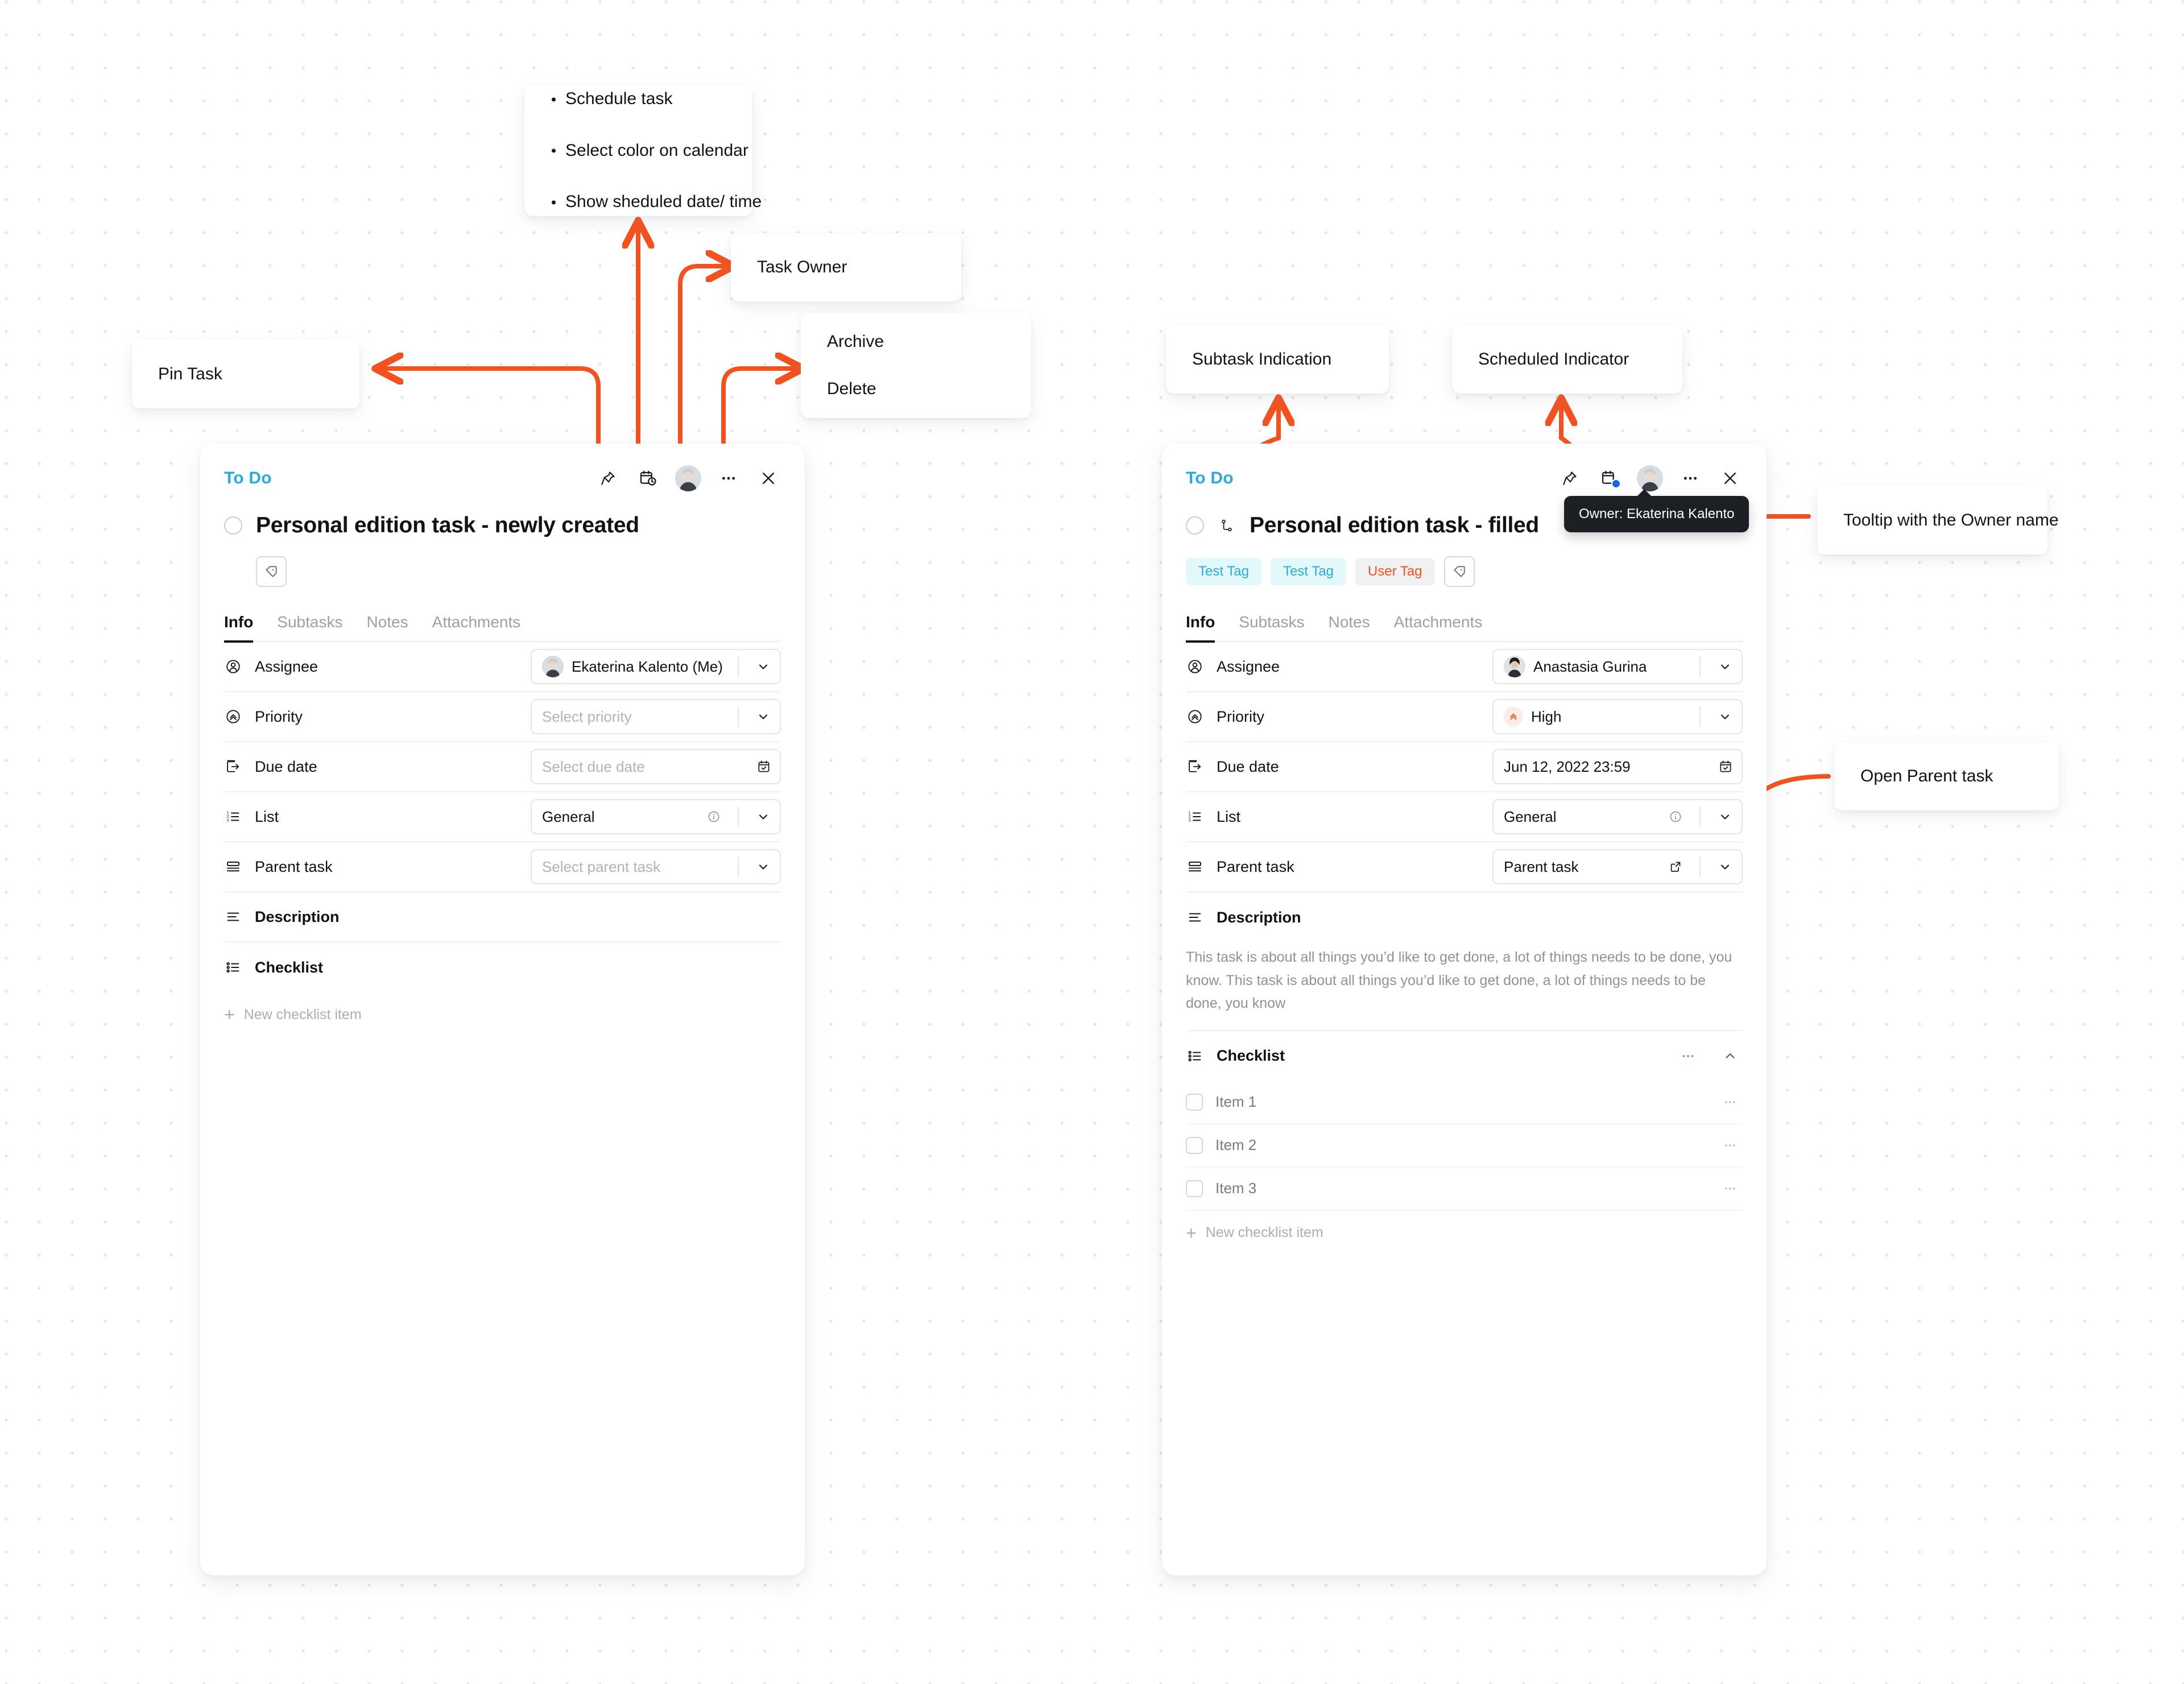  Describe the element at coordinates (1464, 817) in the screenshot. I see `field-list: 1 2 3 List General` at that location.